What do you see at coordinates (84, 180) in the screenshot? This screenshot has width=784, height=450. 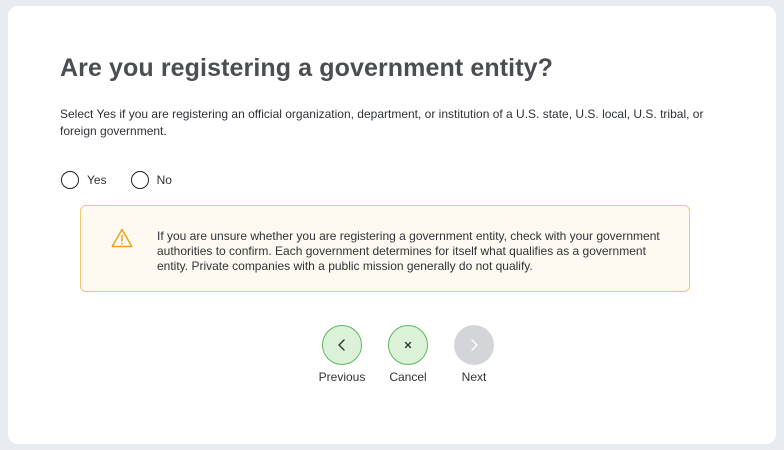 I see `radio-yes: Yes` at bounding box center [84, 180].